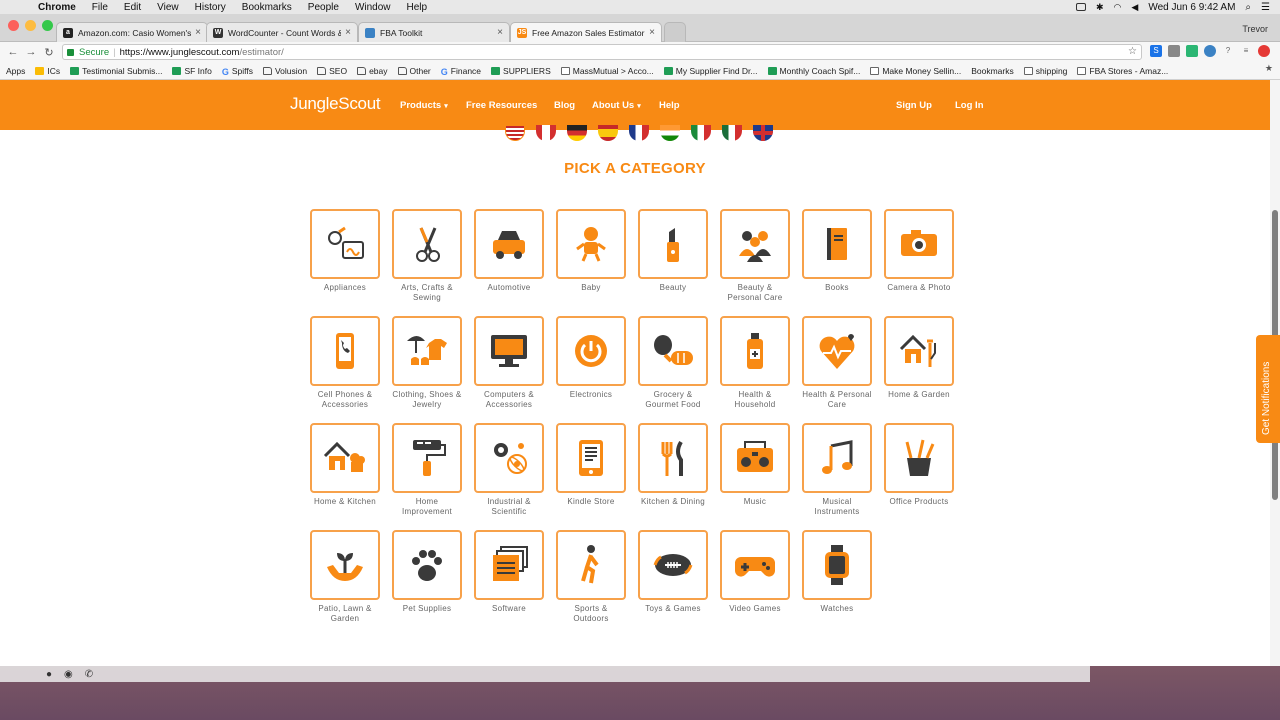 Image resolution: width=1280 pixels, height=720 pixels. I want to click on bookmark-star-icon: ☆, so click(1132, 51).